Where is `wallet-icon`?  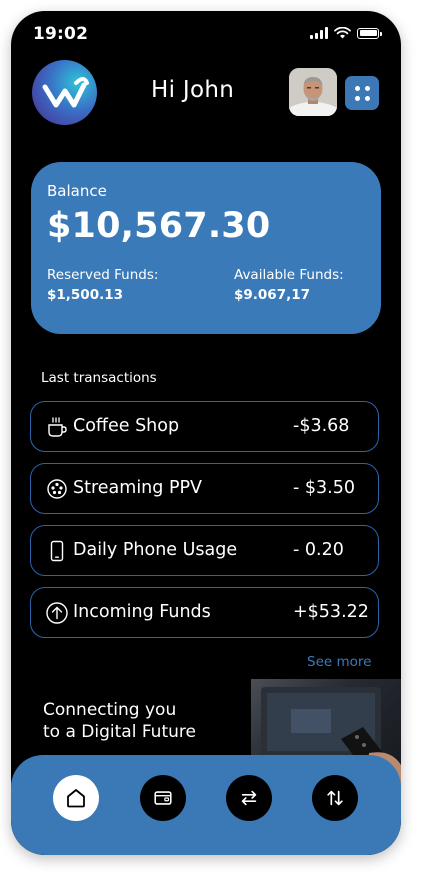
wallet-icon is located at coordinates (163, 798).